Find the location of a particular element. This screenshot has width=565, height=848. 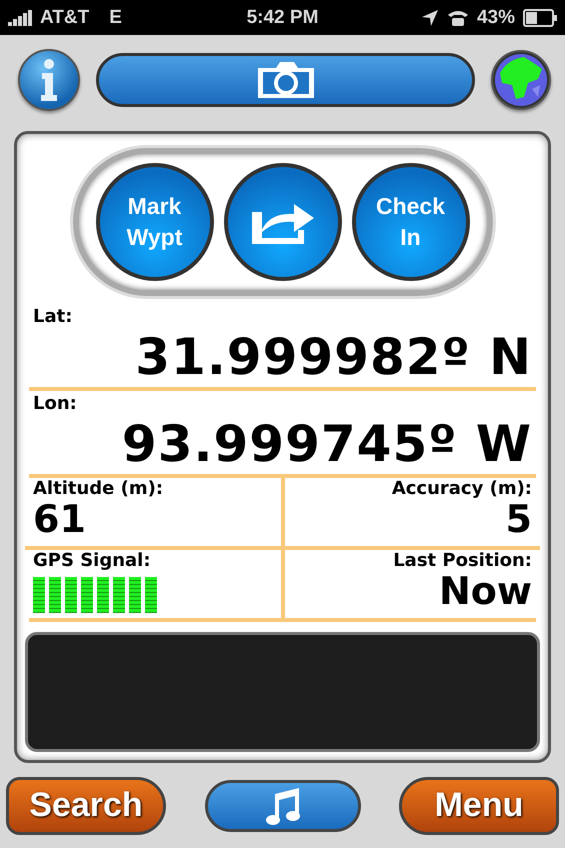

last-position-value: Now is located at coordinates (485, 591).